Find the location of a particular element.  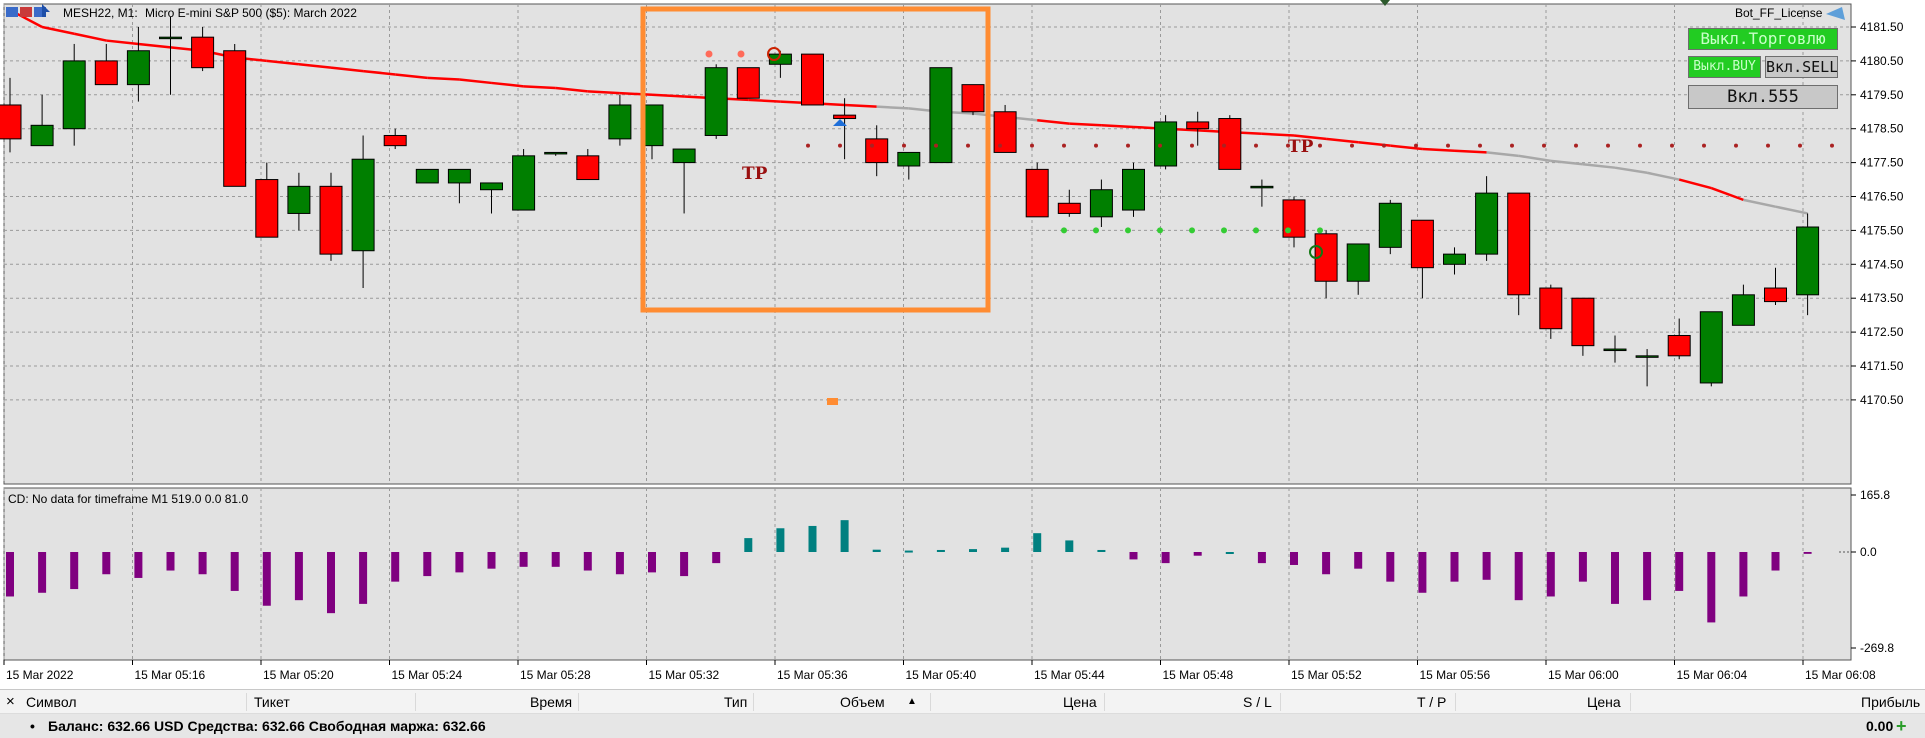

column-ticket: Тикет is located at coordinates (272, 702).